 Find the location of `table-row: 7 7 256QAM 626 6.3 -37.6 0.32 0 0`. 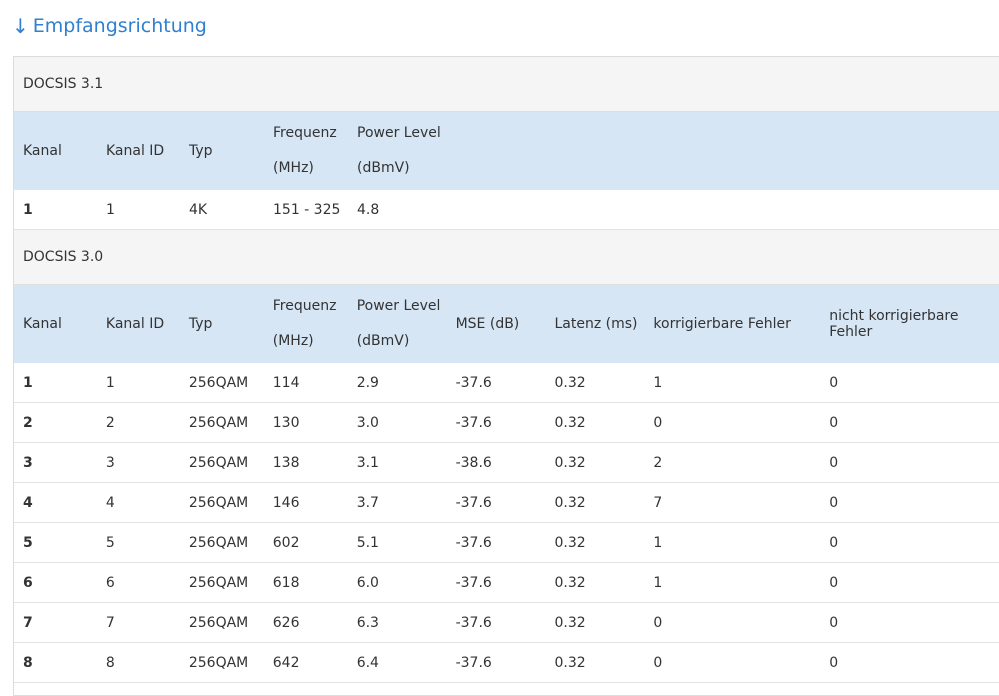

table-row: 7 7 256QAM 626 6.3 -37.6 0.32 0 0 is located at coordinates (506, 623).